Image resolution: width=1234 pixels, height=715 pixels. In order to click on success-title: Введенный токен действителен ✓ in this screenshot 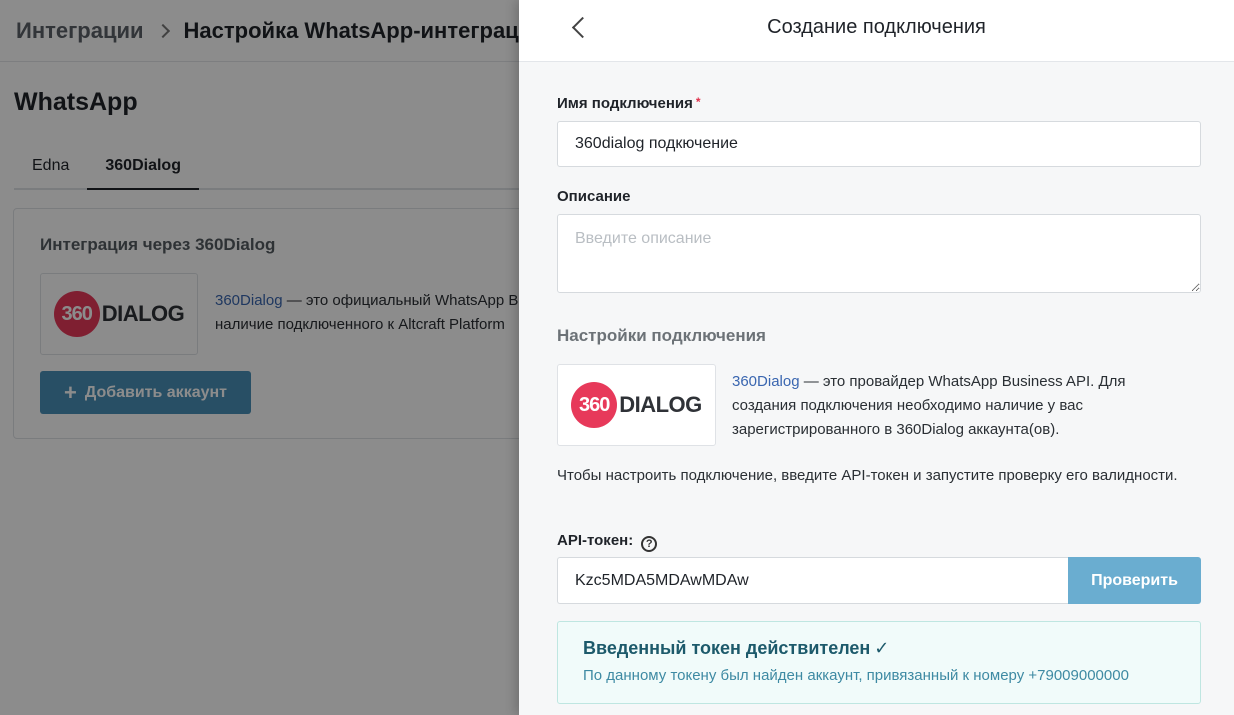, I will do `click(736, 648)`.